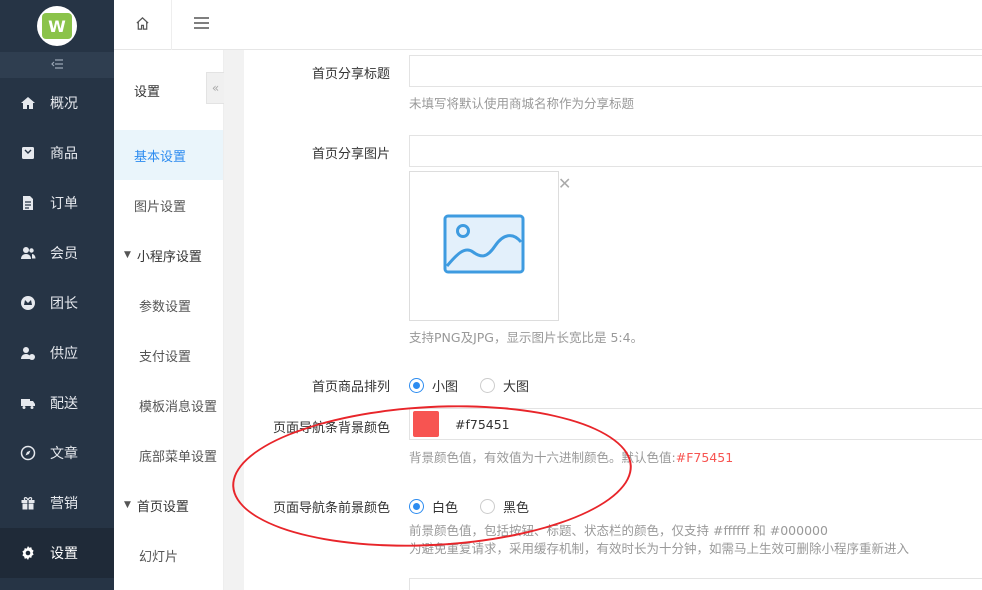 The width and height of the screenshot is (982, 590). What do you see at coordinates (659, 548) in the screenshot?
I see `nav-fg-color-help-2: 为避免重复请求，采用缓存机制，有效时长为十分钟，如需马上生效可删除小程序重新进入` at bounding box center [659, 548].